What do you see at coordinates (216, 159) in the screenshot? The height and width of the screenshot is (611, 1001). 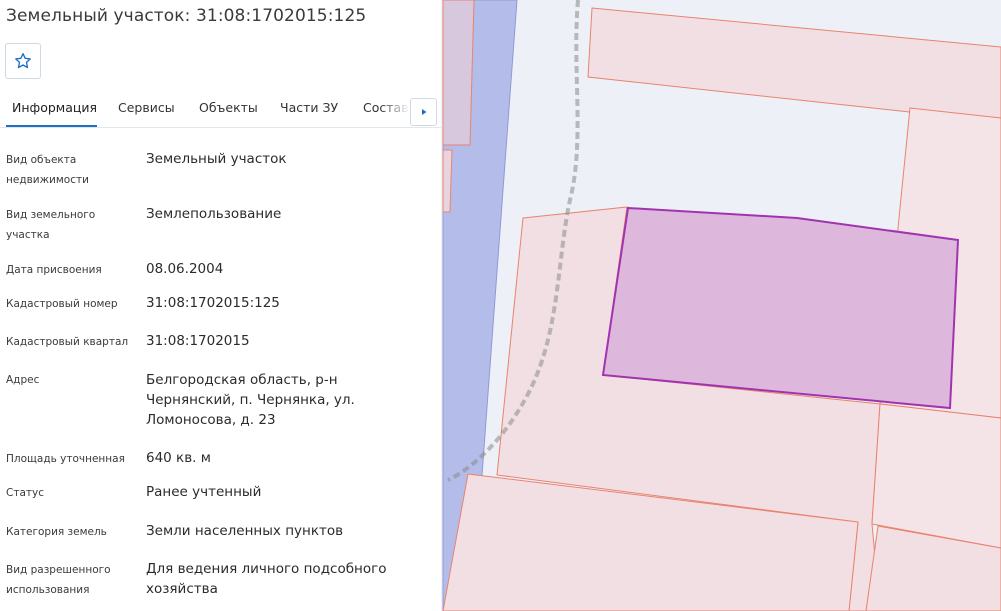 I see `field-value: Земельный участок` at bounding box center [216, 159].